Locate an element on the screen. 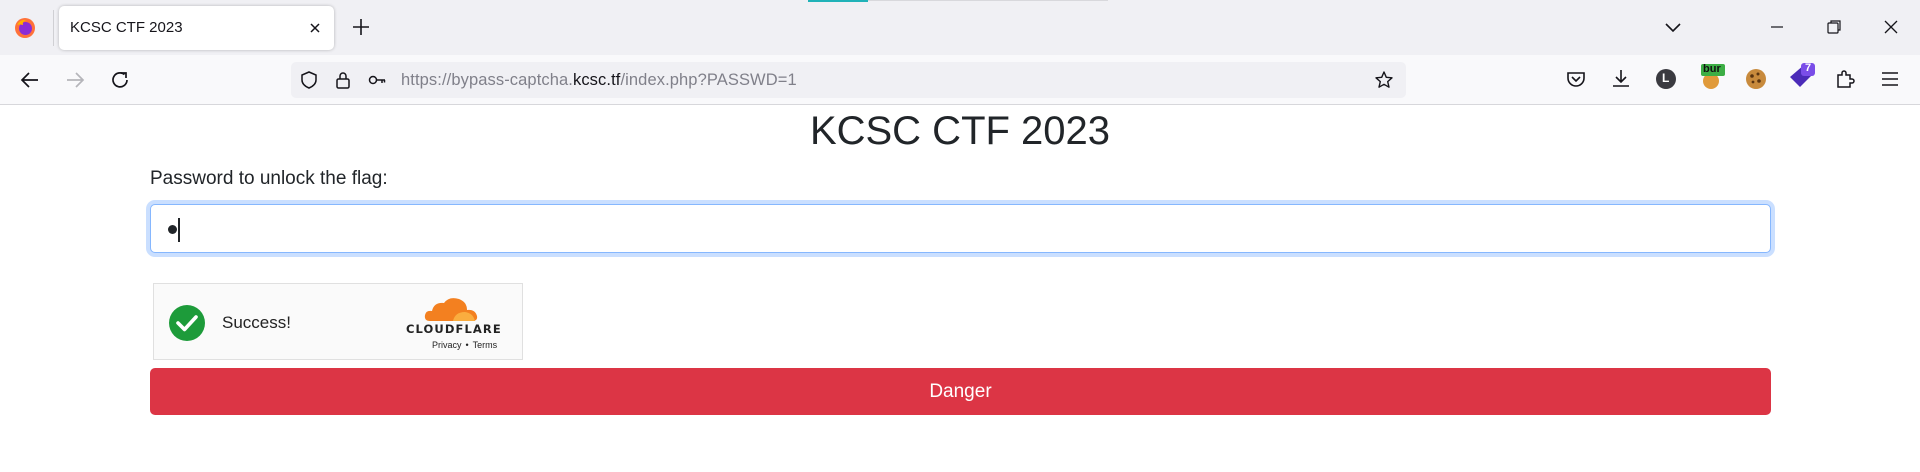 Image resolution: width=1920 pixels, height=472 pixels. password-input is located at coordinates (960, 228).